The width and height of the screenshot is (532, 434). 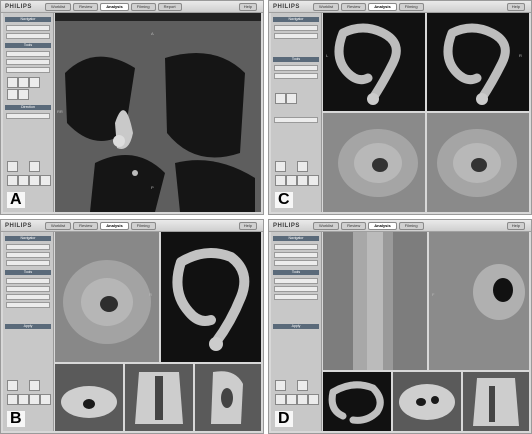 I want to click on colon-3d-view-right: R, so click(x=478, y=62).